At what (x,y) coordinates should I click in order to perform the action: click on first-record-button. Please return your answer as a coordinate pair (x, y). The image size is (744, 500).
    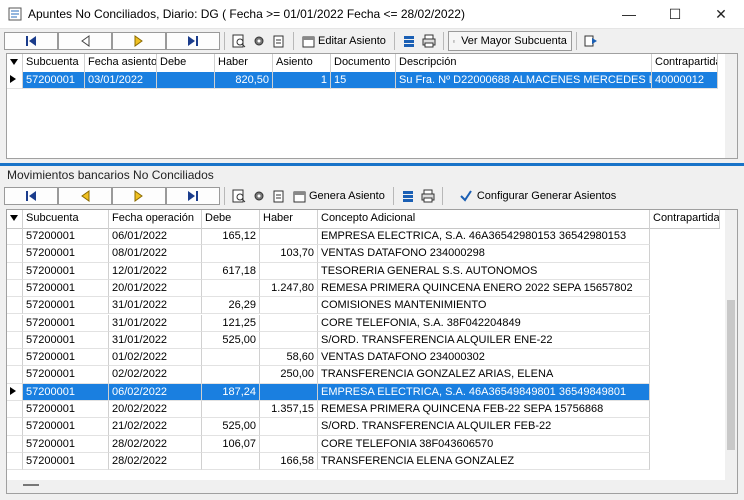
    Looking at the image, I should click on (31, 41).